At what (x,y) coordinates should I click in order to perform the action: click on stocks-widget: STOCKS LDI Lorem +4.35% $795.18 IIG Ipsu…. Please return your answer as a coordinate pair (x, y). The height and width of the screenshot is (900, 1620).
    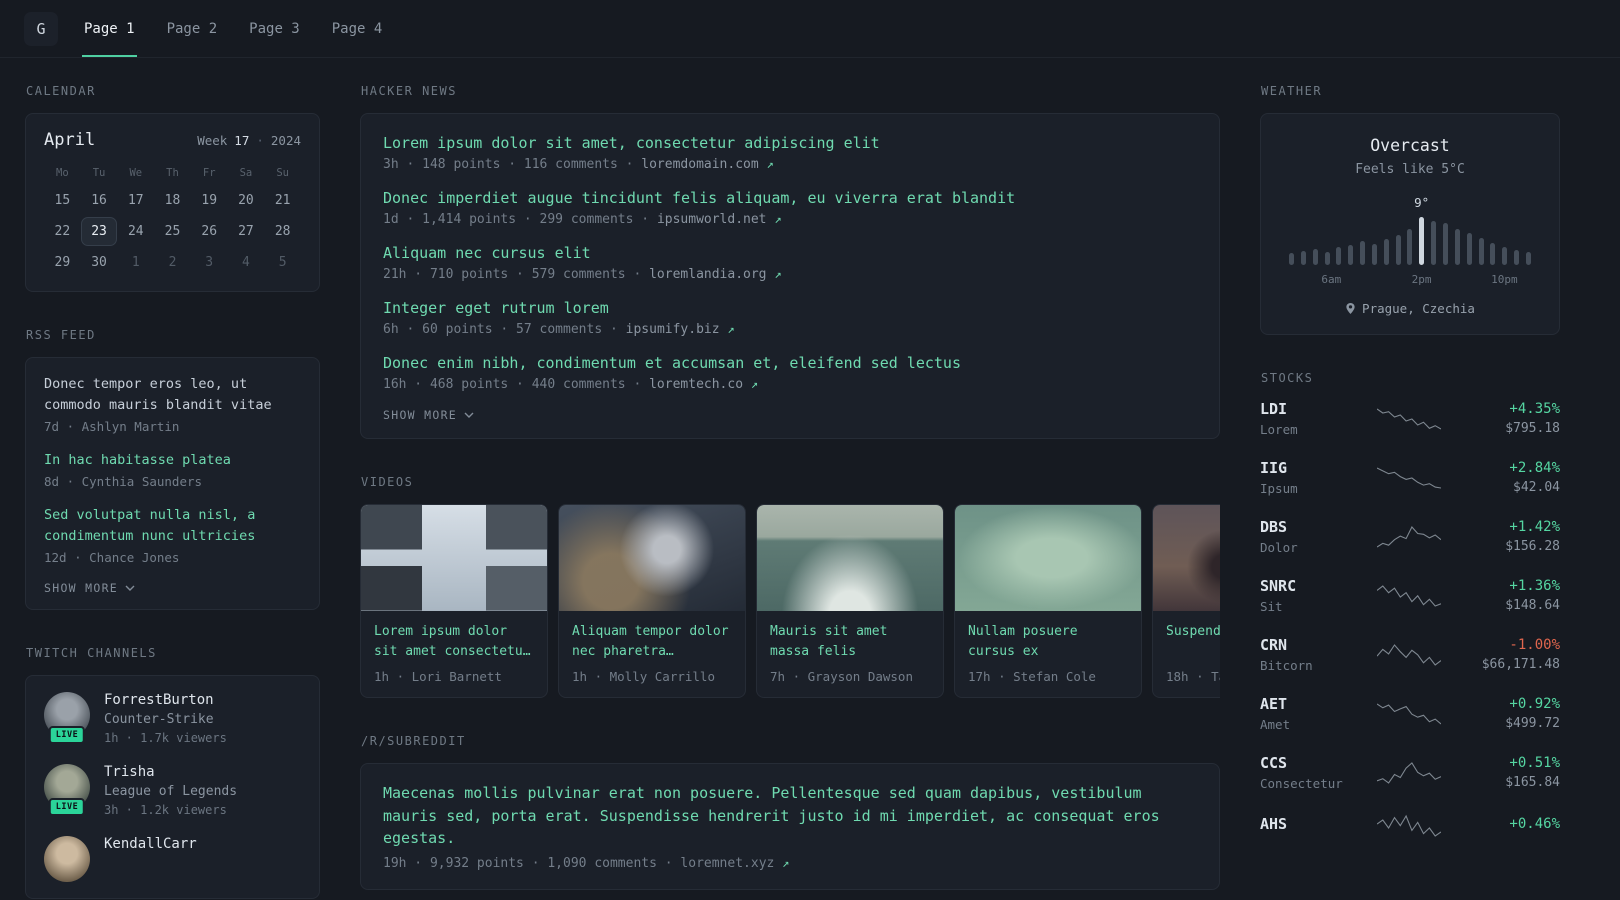
    Looking at the image, I should click on (1410, 605).